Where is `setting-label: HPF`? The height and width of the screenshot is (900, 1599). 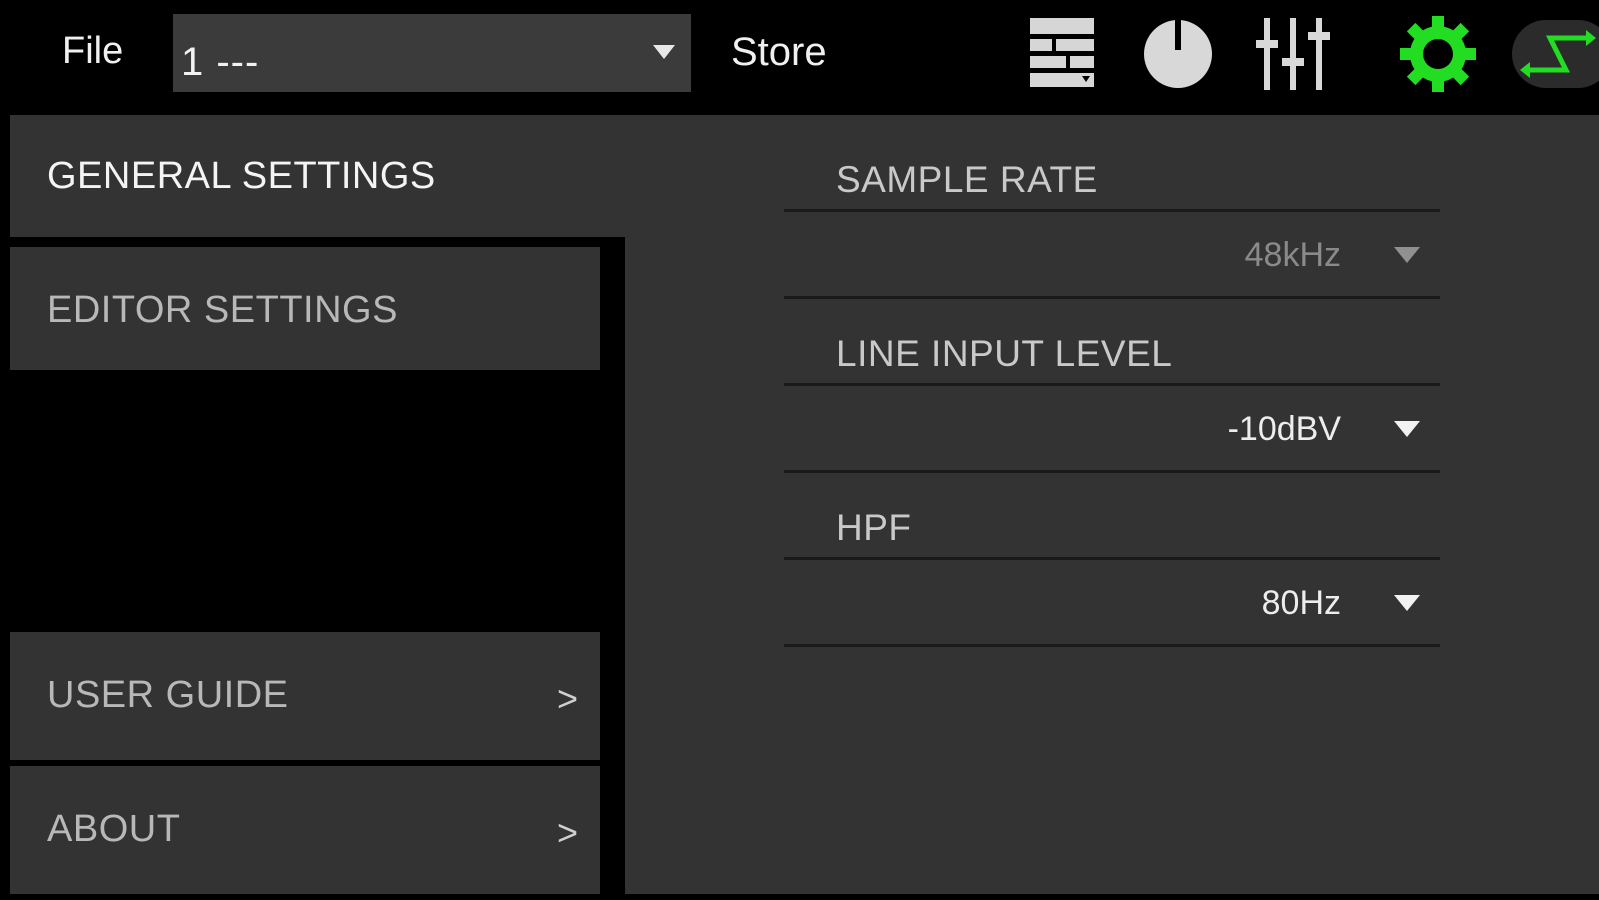
setting-label: HPF is located at coordinates (874, 527).